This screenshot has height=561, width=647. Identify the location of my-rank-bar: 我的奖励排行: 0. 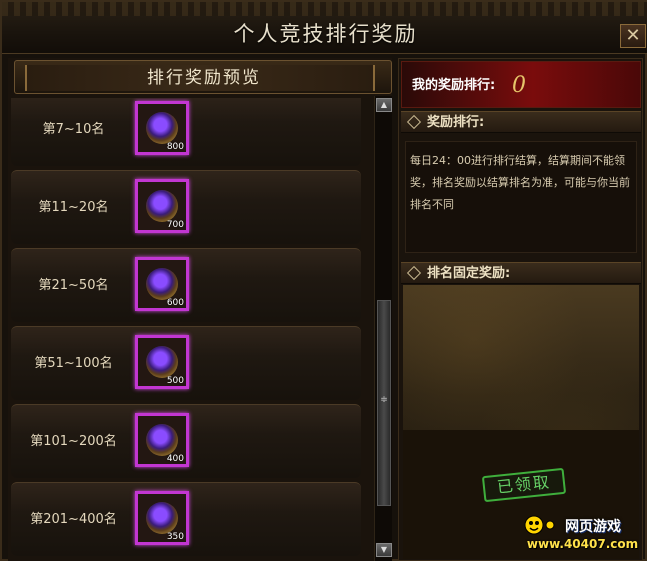
(521, 84).